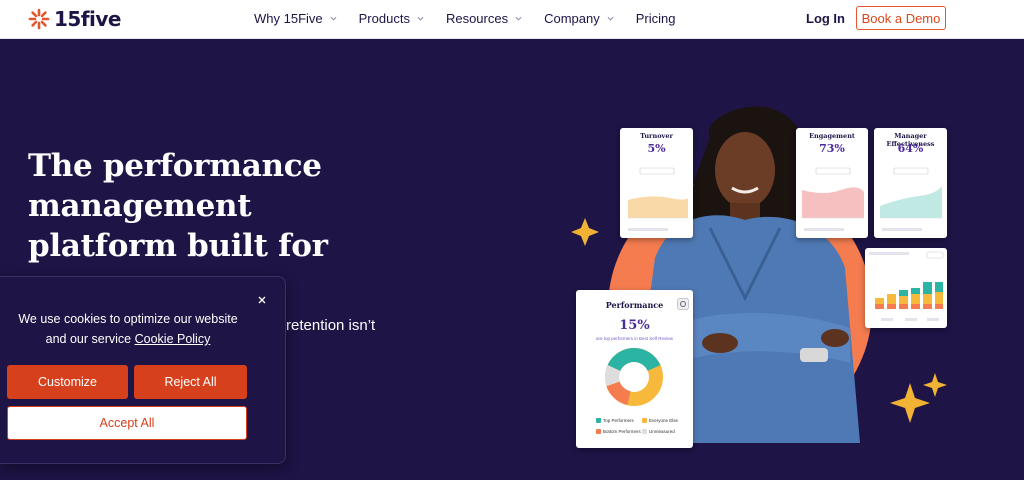  I want to click on turnover-mini-chart, so click(658, 199).